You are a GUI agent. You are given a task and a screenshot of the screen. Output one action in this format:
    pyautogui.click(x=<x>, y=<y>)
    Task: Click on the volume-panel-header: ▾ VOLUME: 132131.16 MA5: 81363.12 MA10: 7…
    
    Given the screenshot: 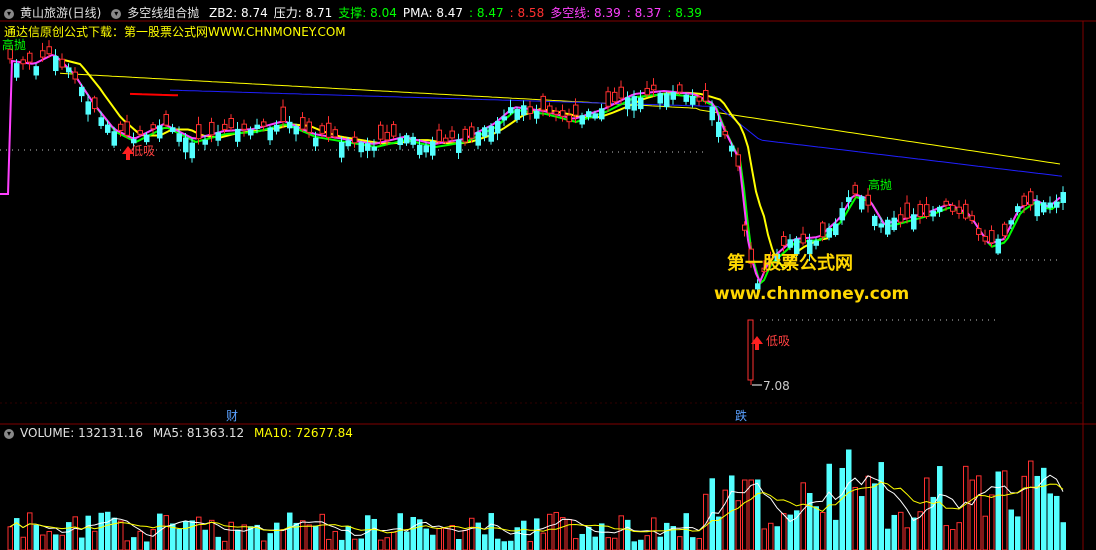 What is the action you would take?
    pyautogui.click(x=181, y=433)
    